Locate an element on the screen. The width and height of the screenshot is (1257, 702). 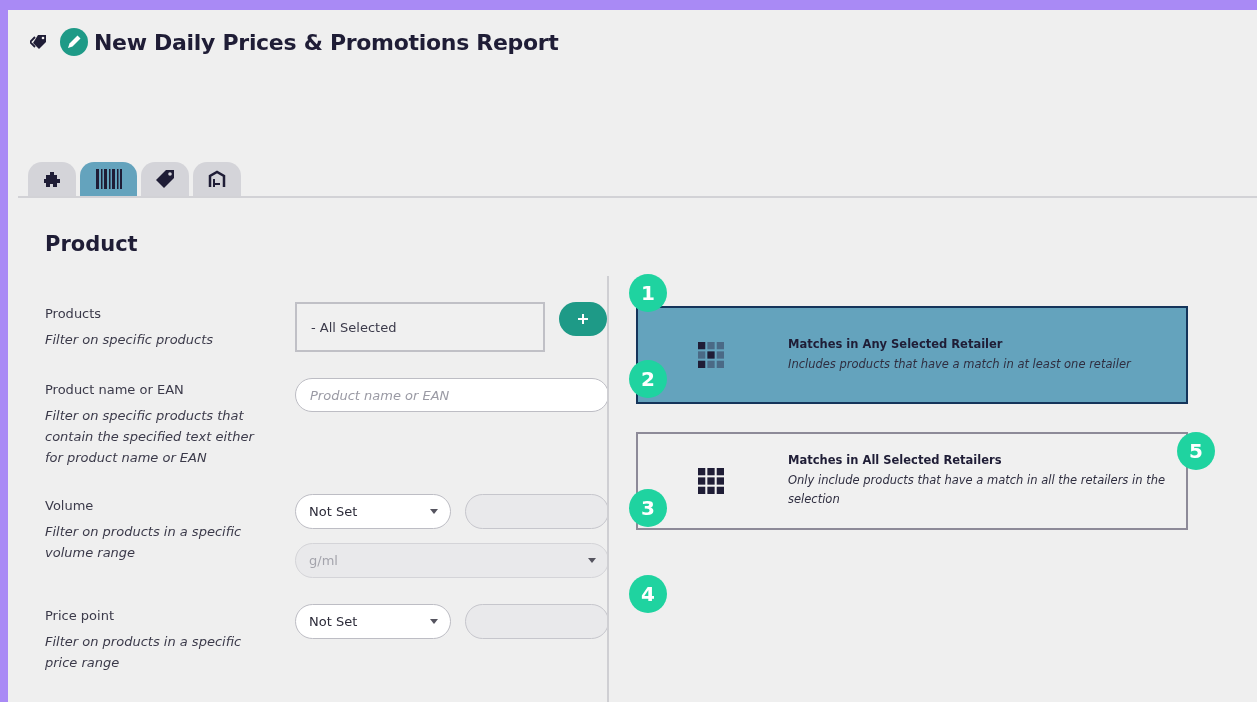
edit-icon is located at coordinates (74, 42).